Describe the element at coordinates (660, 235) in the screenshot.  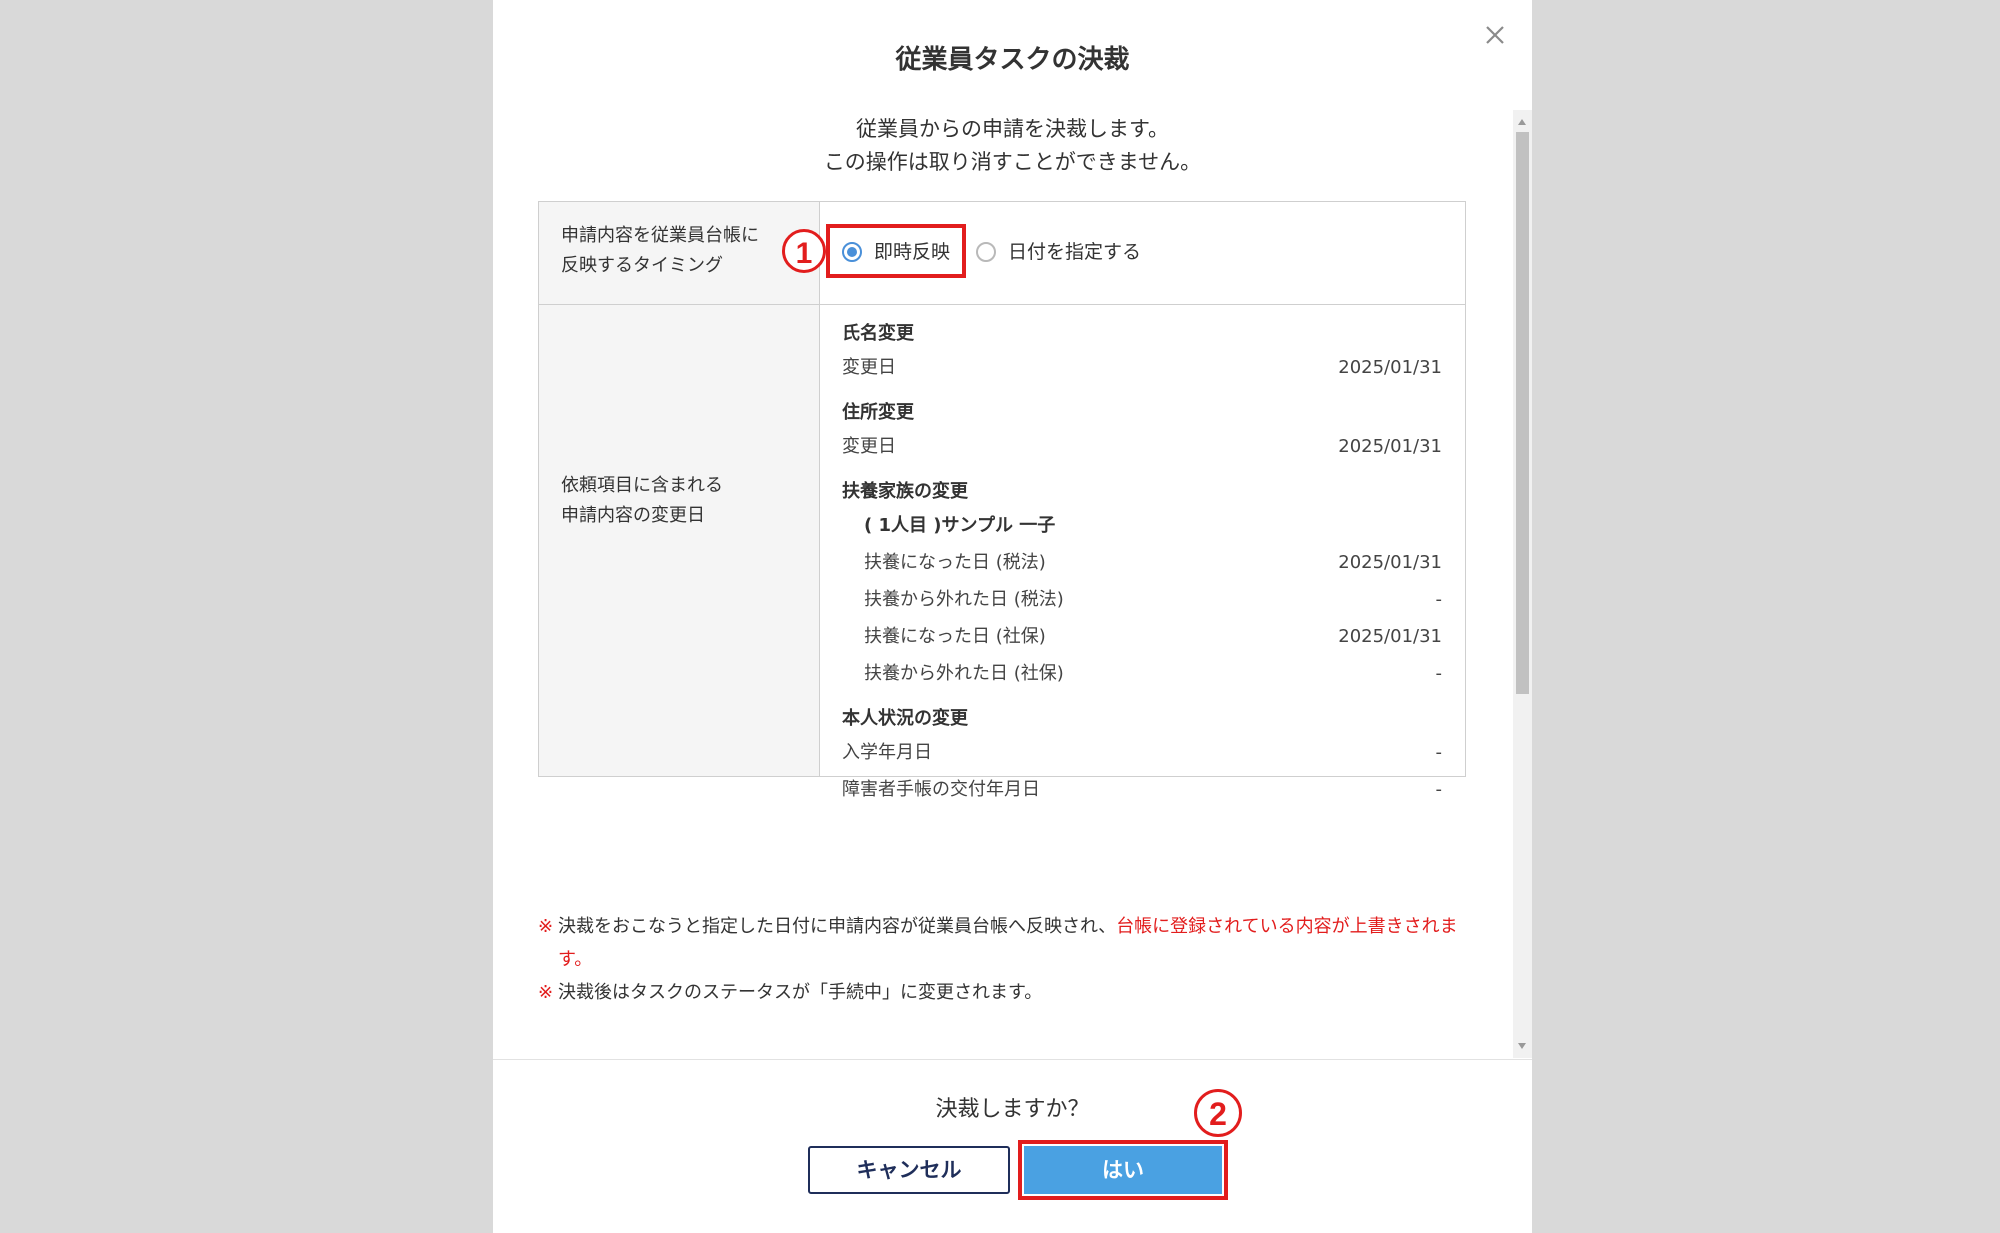
I see `timing-label-line-1: 申請内容を従業員台帳に` at that location.